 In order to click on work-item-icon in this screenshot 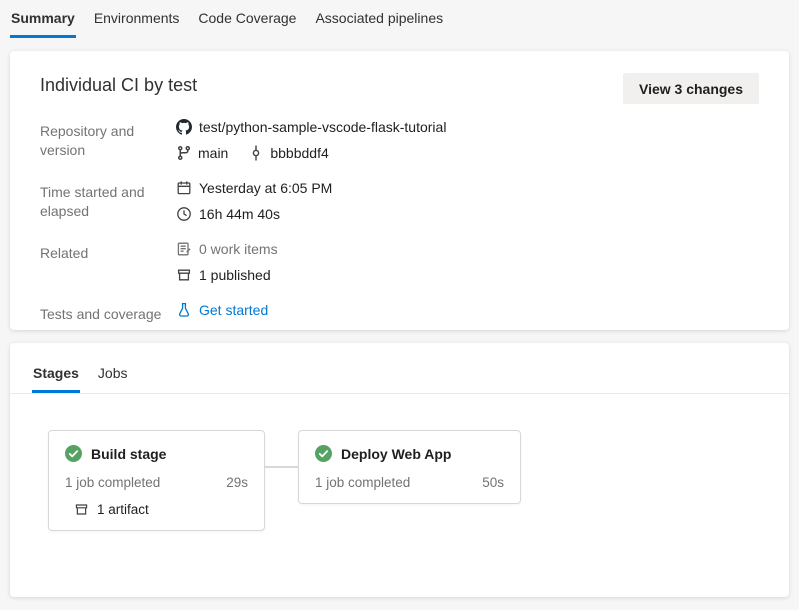, I will do `click(184, 249)`.